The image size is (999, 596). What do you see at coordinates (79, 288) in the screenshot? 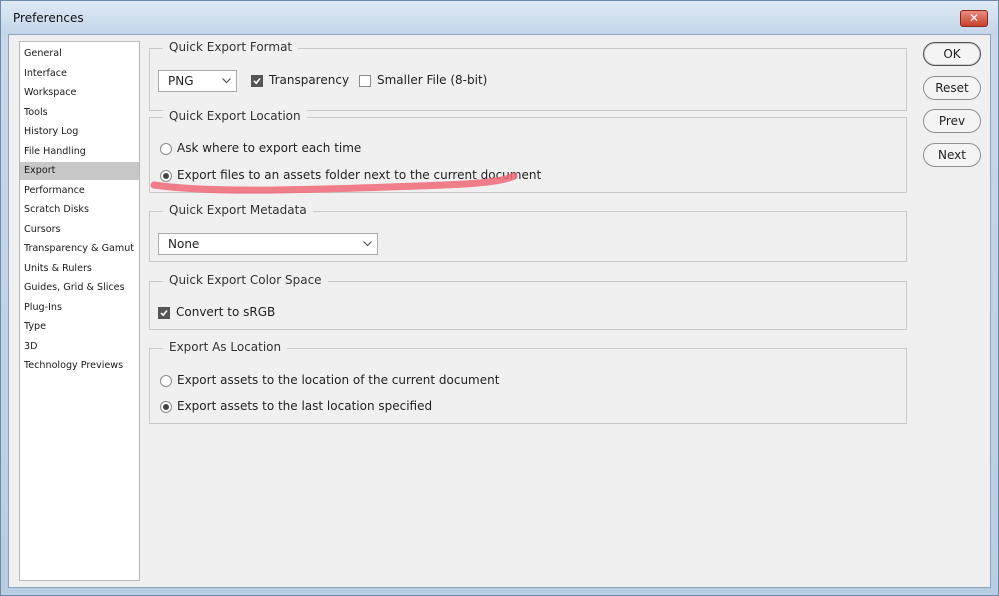
I see `sidebar-item-guides-grid-slices: Guides, Grid & Slices` at bounding box center [79, 288].